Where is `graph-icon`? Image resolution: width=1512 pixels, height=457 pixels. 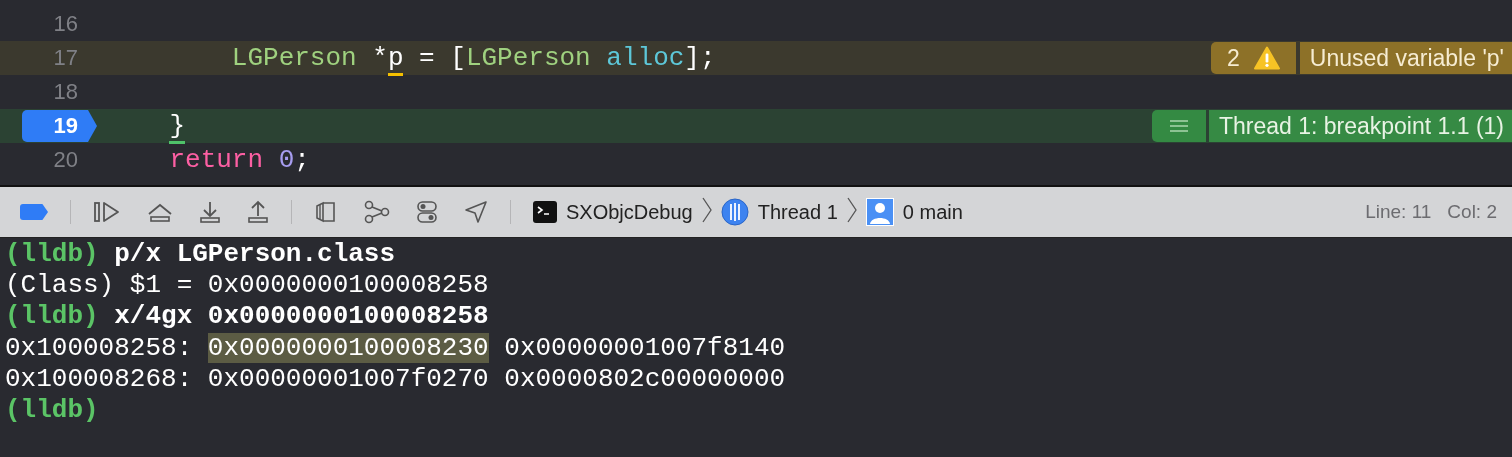
graph-icon is located at coordinates (377, 212).